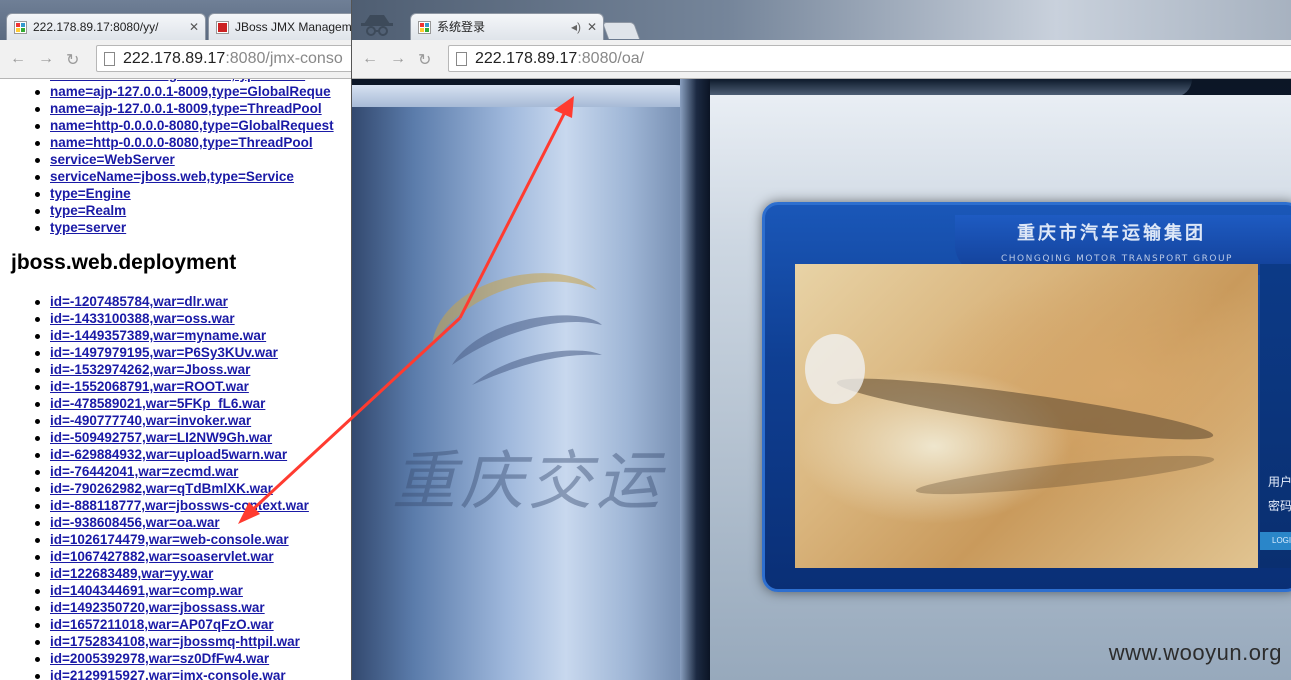  I want to click on list-item: id=1067427882,war=soaservlet.war, so click(154, 556).